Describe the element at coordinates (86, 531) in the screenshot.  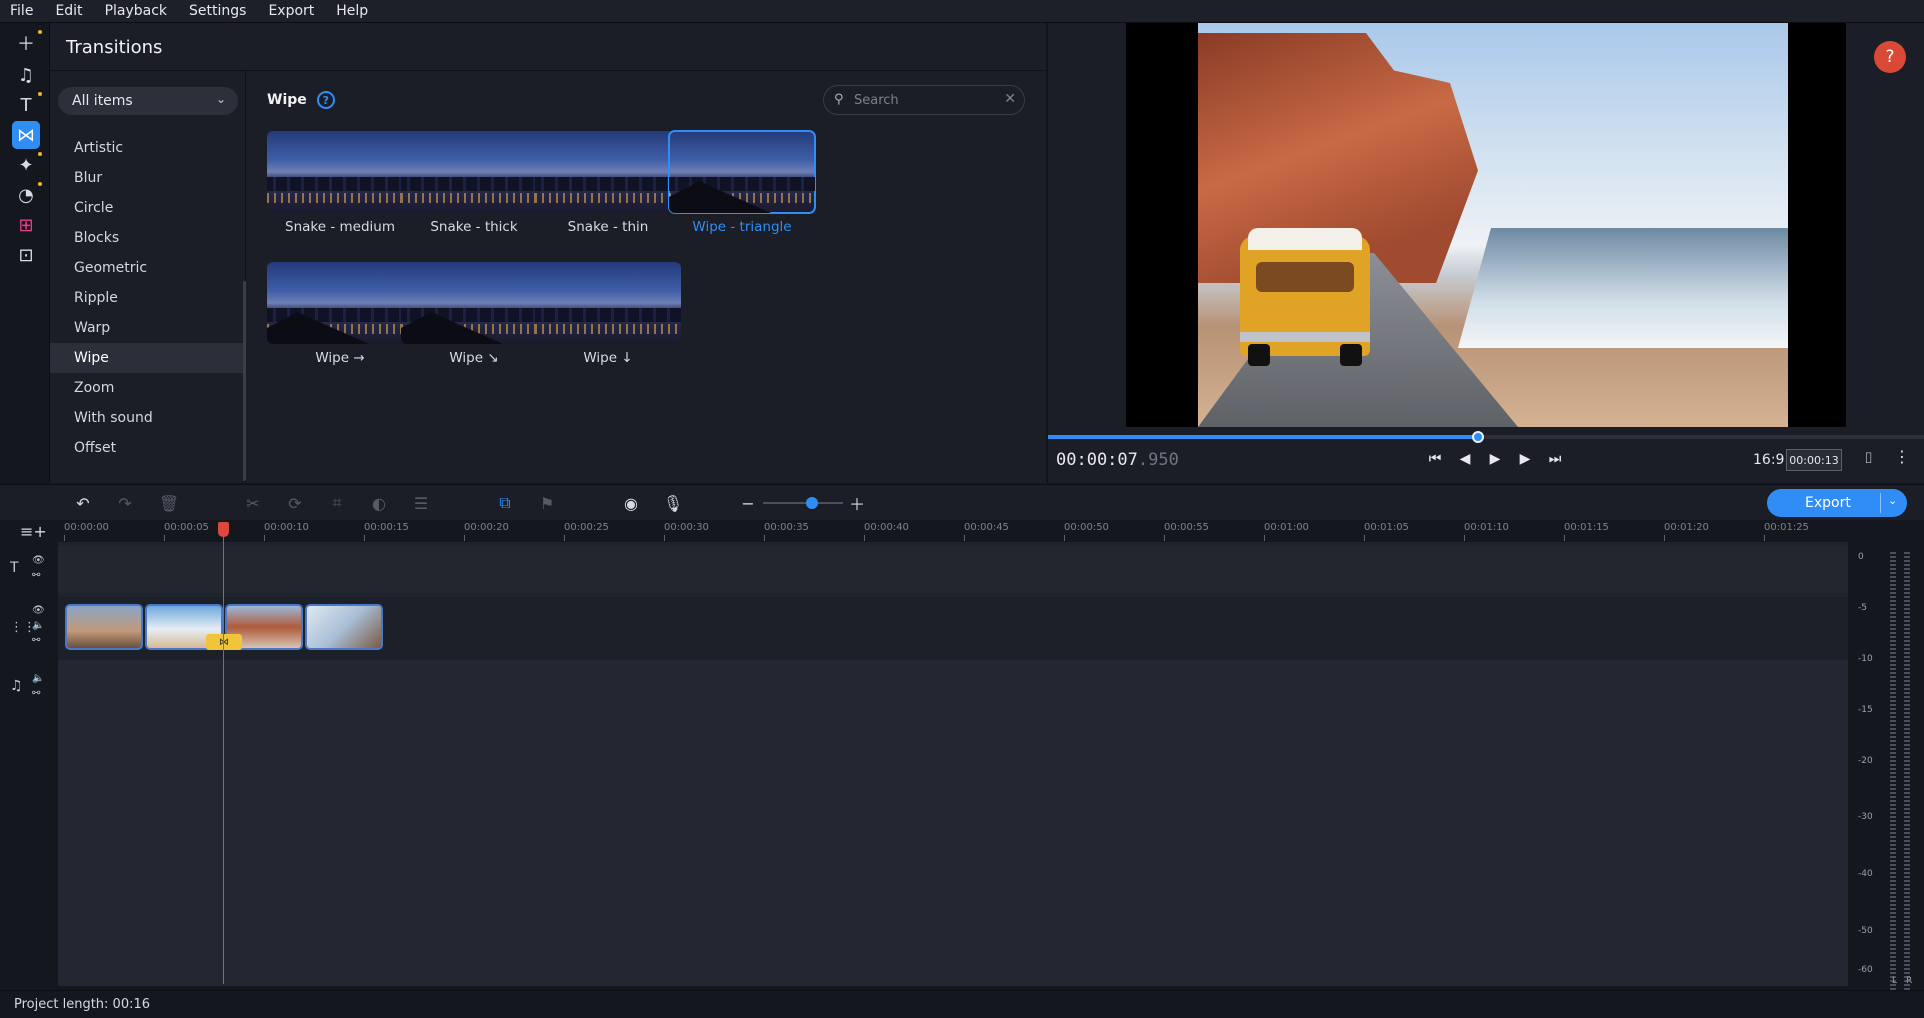
I see `ruler-tick: 00:00:00` at that location.